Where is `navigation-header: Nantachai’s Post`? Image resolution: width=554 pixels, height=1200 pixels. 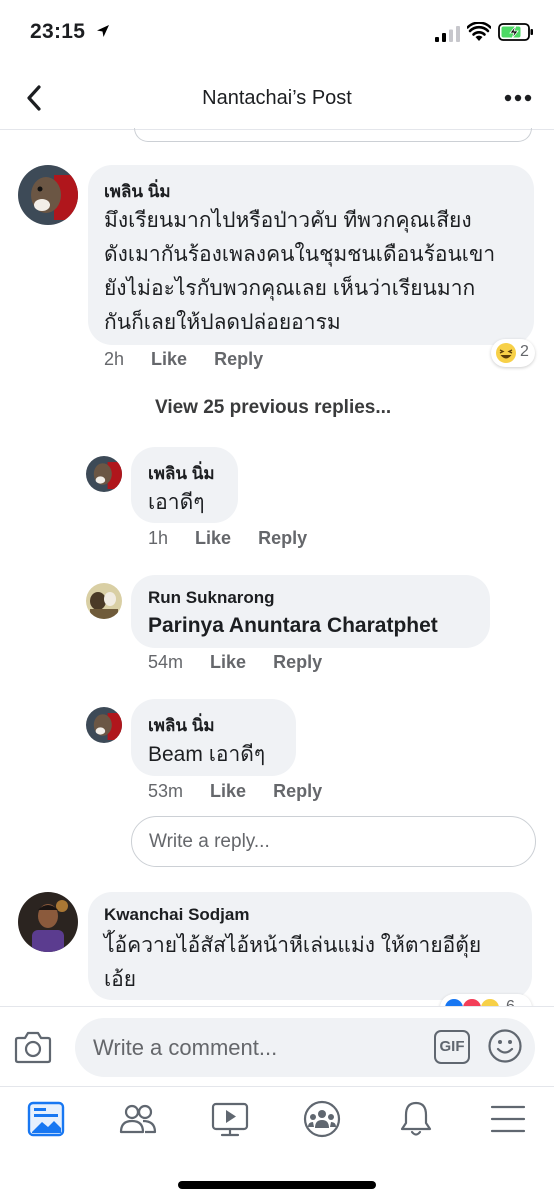
navigation-header: Nantachai’s Post is located at coordinates (277, 98).